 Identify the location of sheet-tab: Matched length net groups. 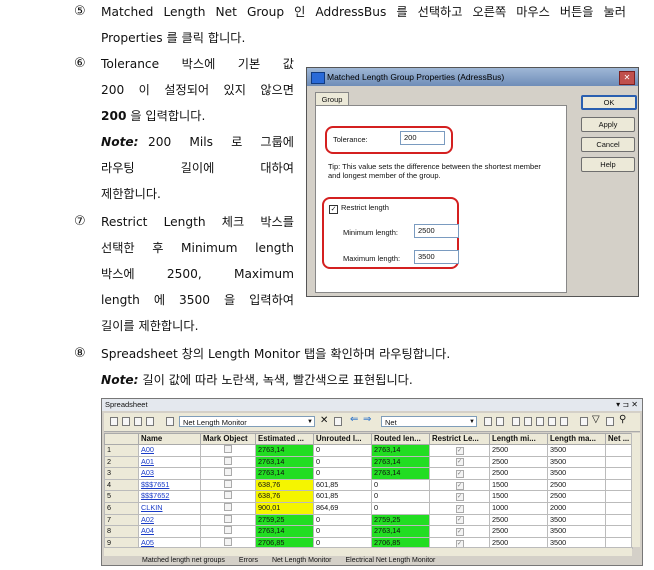
(183, 560).